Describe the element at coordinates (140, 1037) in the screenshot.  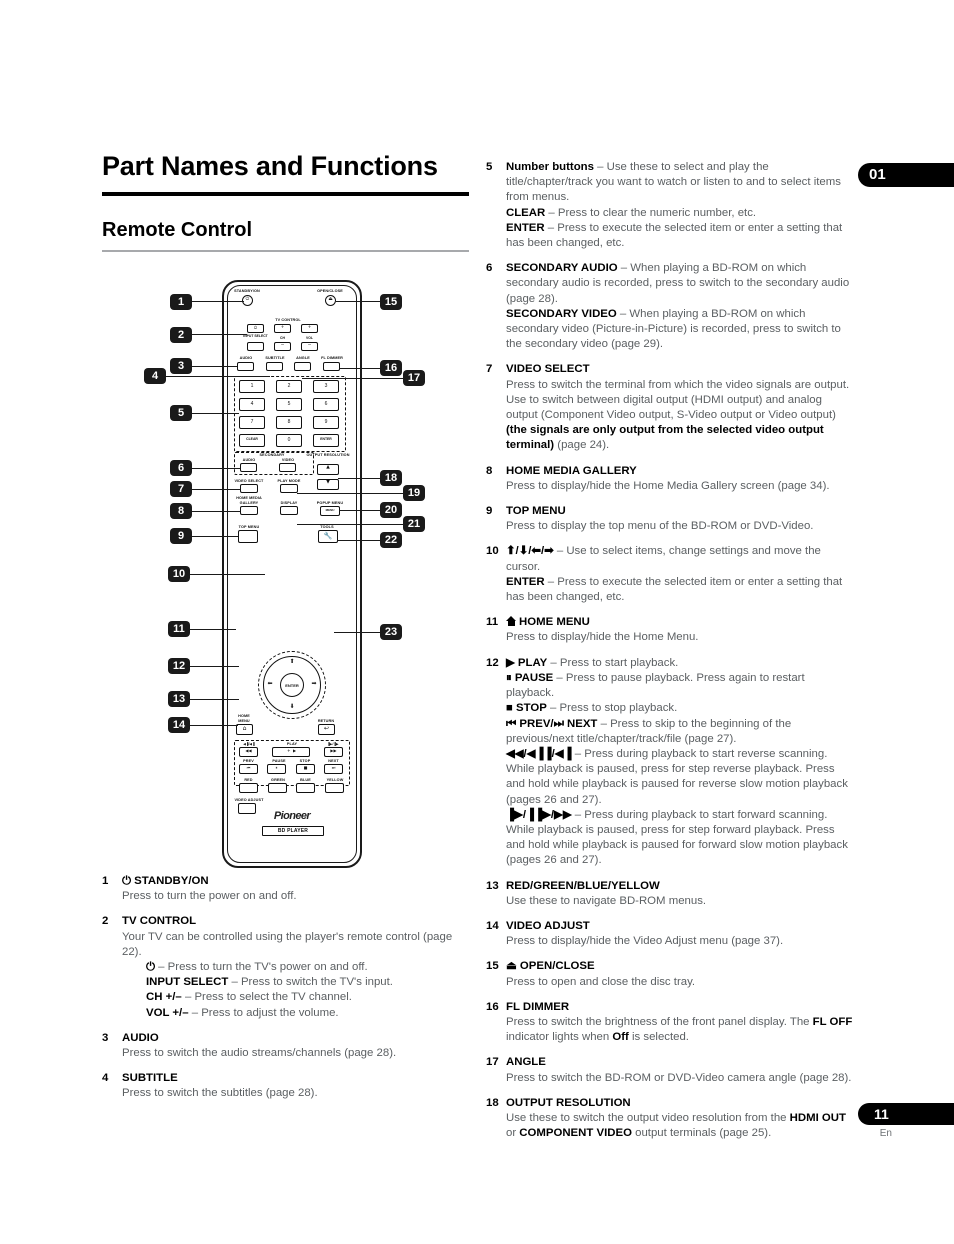
I see `entry-heading: AUDIO` at that location.